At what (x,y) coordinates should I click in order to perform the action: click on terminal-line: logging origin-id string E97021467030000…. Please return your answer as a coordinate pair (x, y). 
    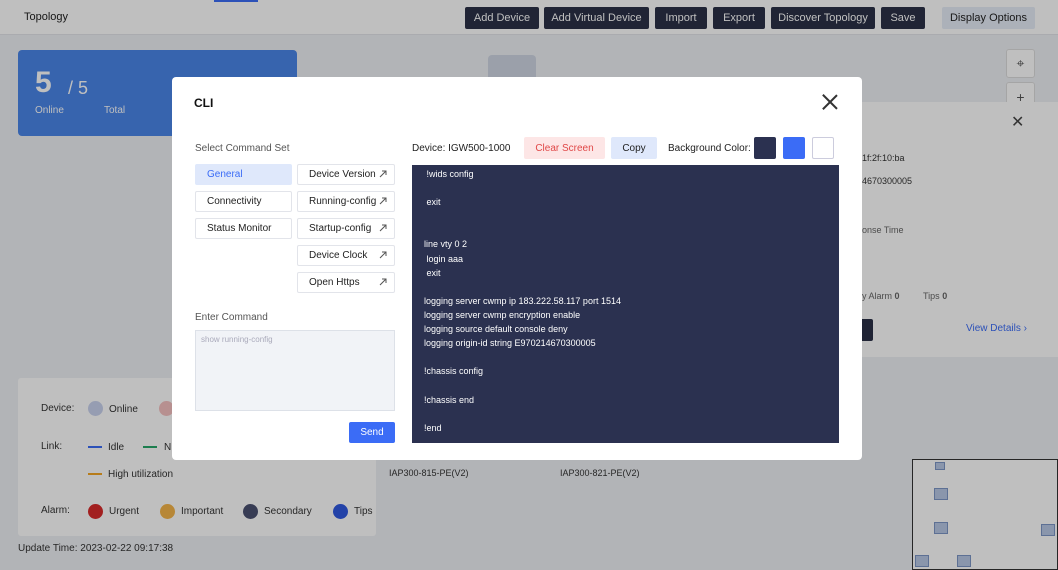
    Looking at the image, I should click on (510, 343).